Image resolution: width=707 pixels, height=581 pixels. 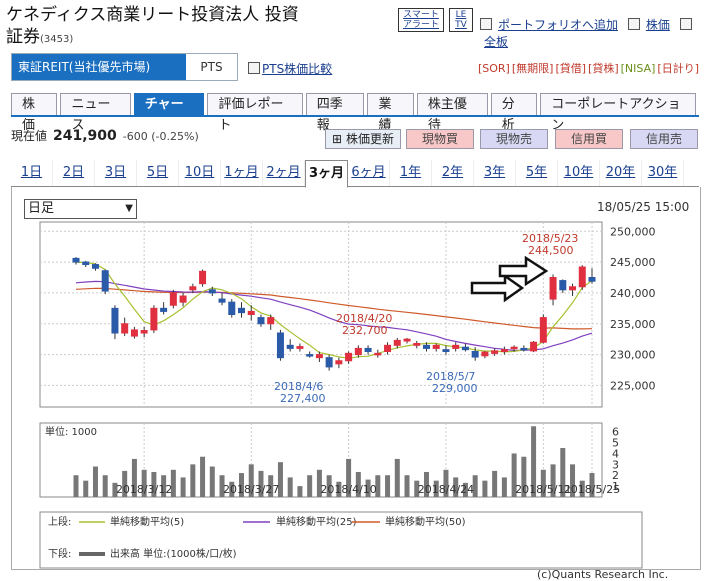 I want to click on date-tick-label: 2018/3/12, so click(x=144, y=489).